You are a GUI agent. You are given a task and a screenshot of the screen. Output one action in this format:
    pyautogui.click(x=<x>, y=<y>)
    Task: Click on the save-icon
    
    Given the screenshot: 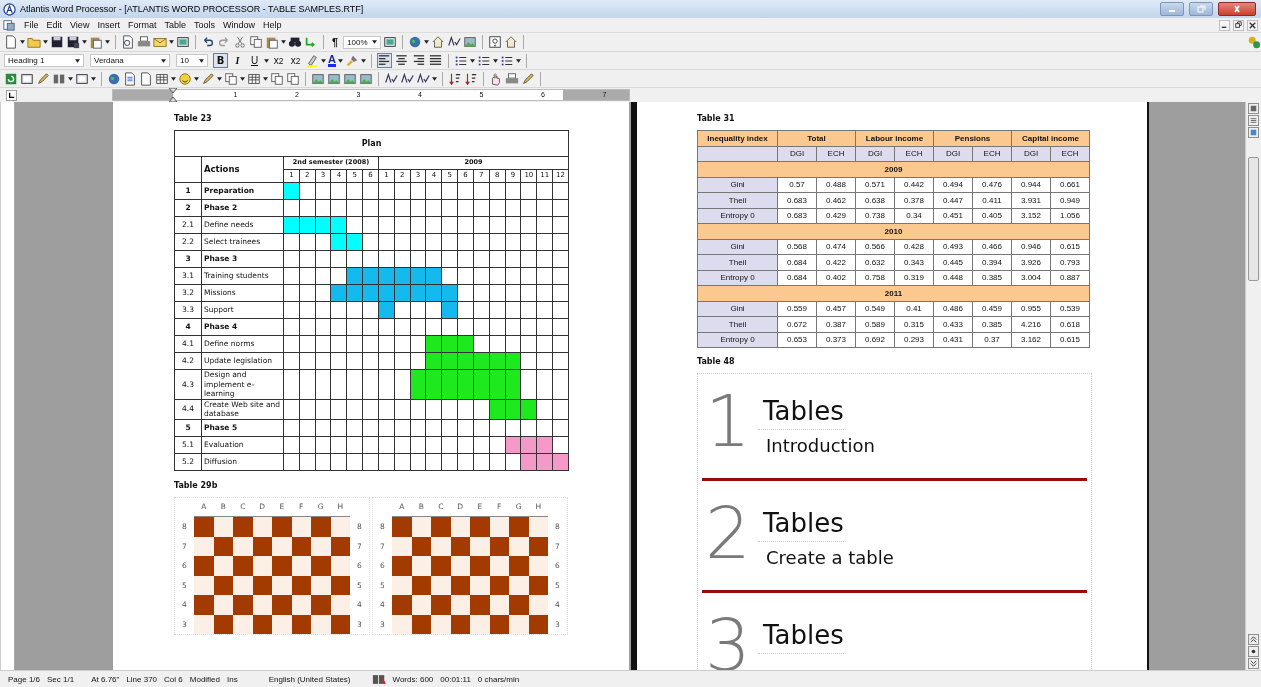 What is the action you would take?
    pyautogui.click(x=57, y=42)
    